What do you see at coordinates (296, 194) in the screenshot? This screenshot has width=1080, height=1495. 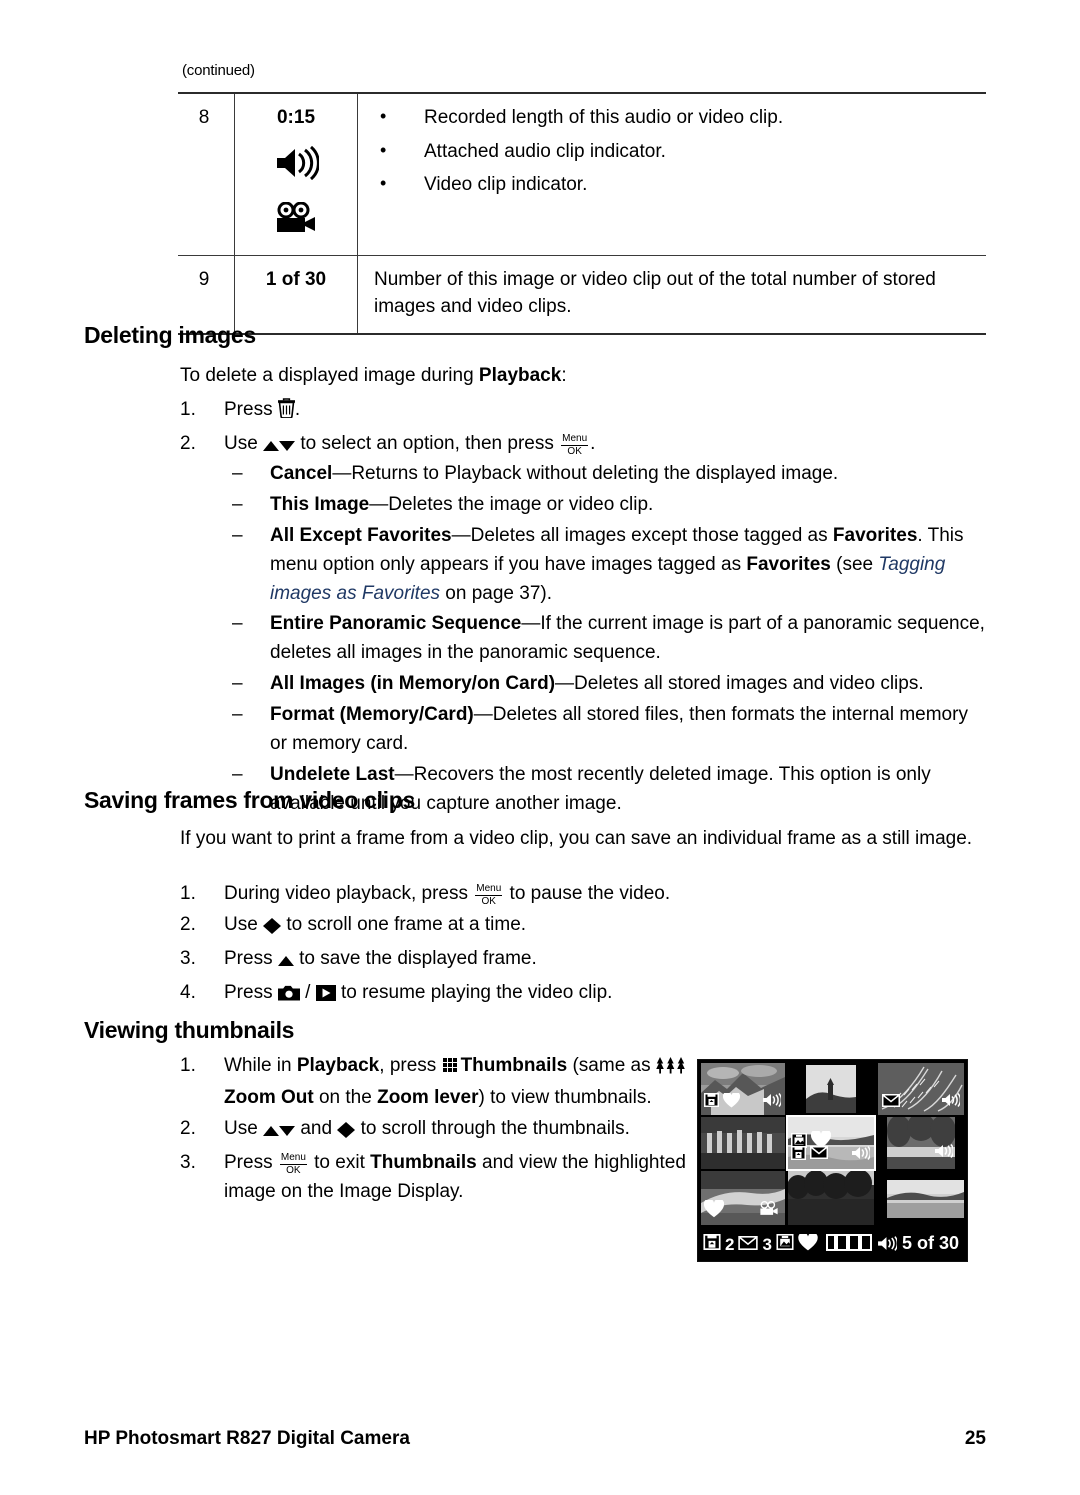 I see `row-icon-stack` at bounding box center [296, 194].